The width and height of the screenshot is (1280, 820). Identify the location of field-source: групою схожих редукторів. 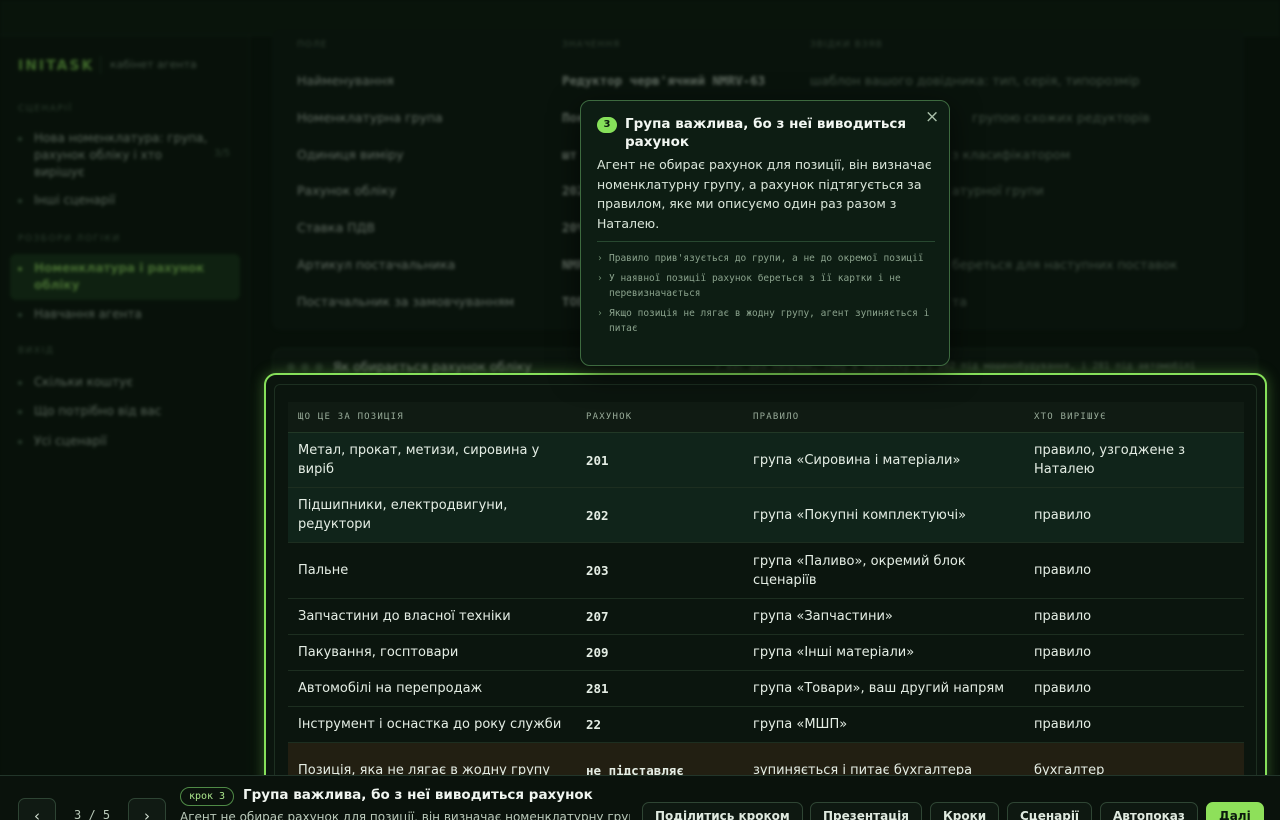
(1061, 117).